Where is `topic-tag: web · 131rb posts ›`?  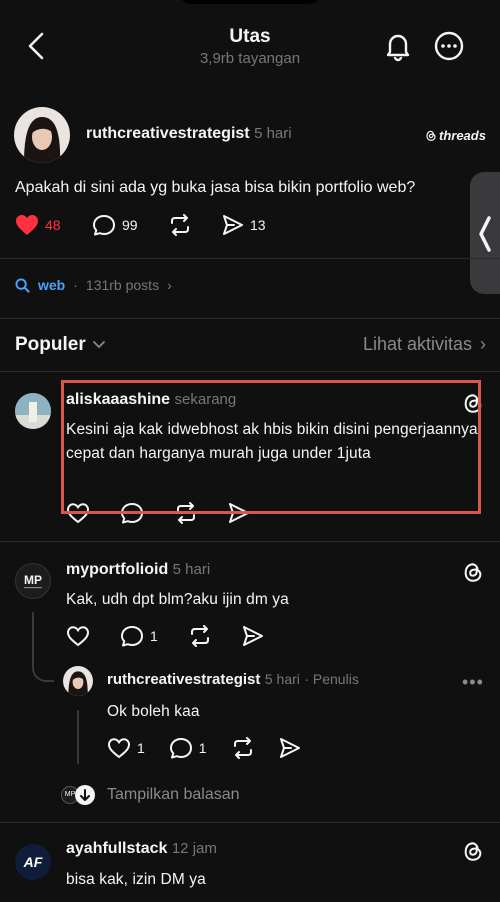 topic-tag: web · 131rb posts › is located at coordinates (93, 285).